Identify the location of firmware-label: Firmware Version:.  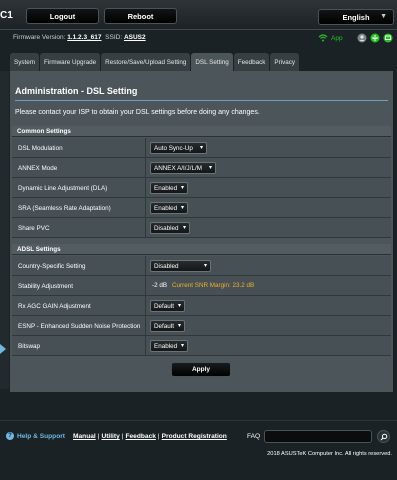
(39, 37).